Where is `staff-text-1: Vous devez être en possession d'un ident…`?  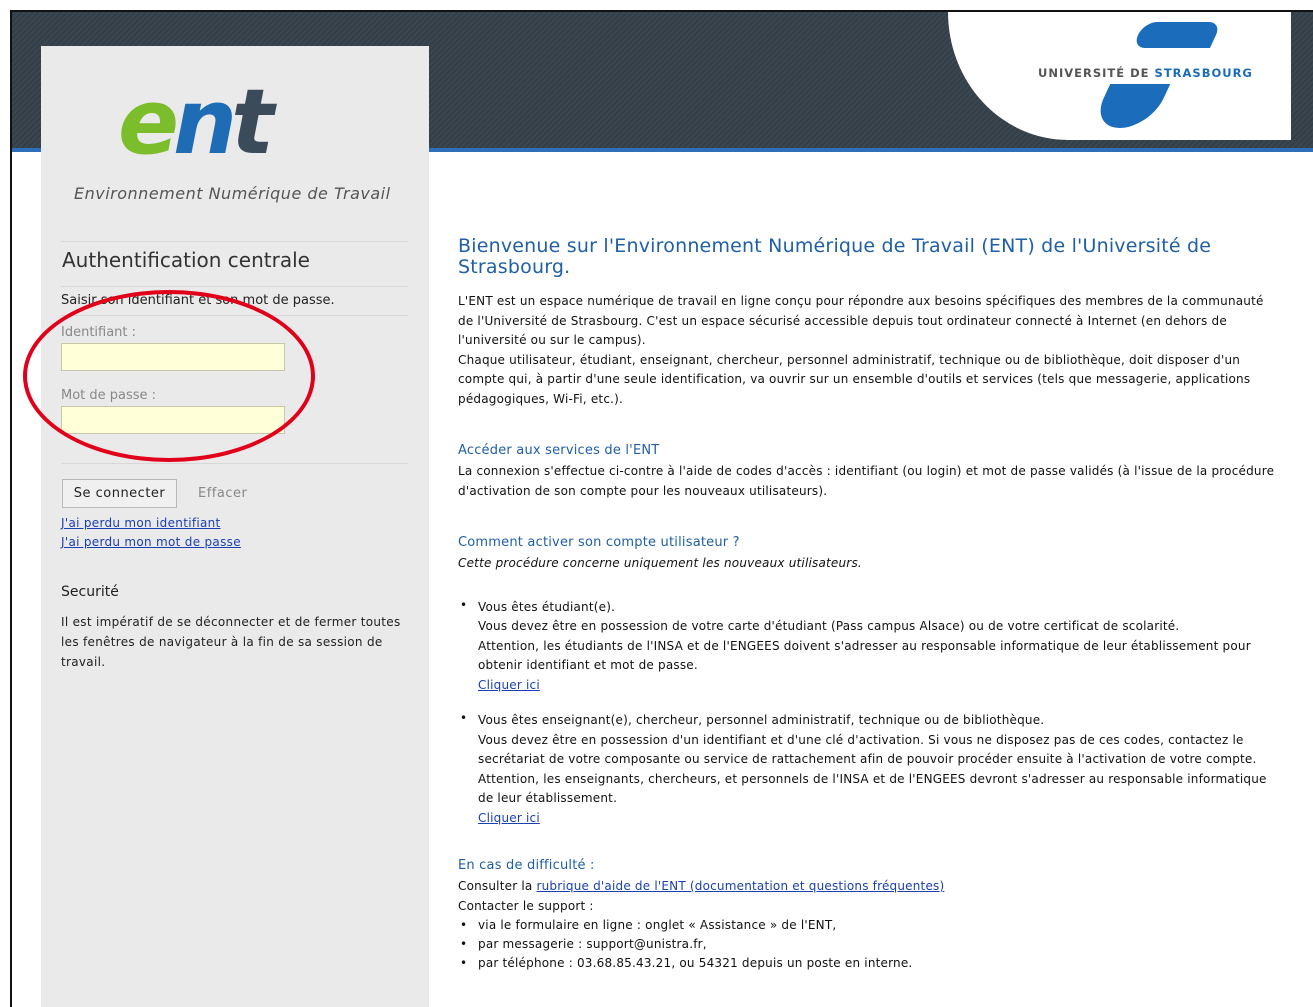
staff-text-1: Vous devez être en possession d'un ident… is located at coordinates (867, 749).